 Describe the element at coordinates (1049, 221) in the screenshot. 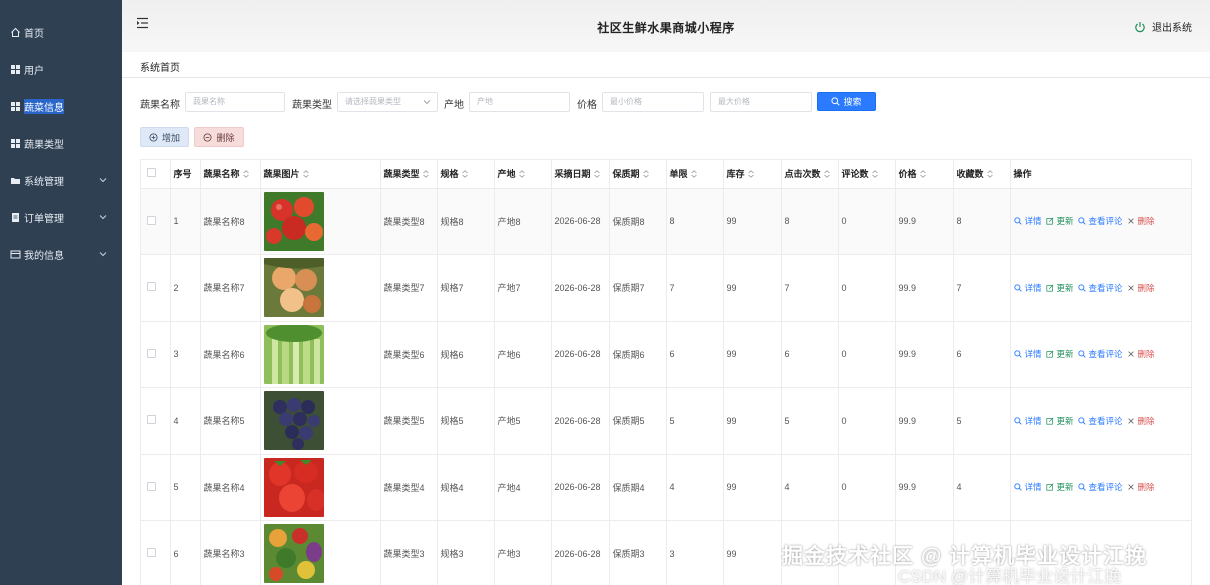

I see `edit-icon` at that location.